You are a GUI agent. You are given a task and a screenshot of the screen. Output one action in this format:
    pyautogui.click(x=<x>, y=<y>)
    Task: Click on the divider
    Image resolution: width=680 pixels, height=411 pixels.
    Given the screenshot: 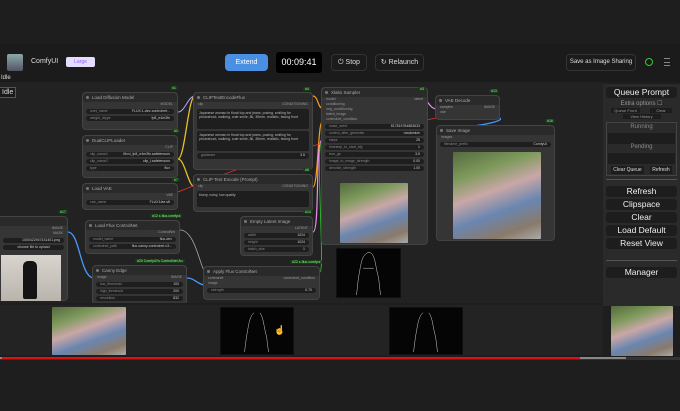 What is the action you would take?
    pyautogui.click(x=641, y=181)
    